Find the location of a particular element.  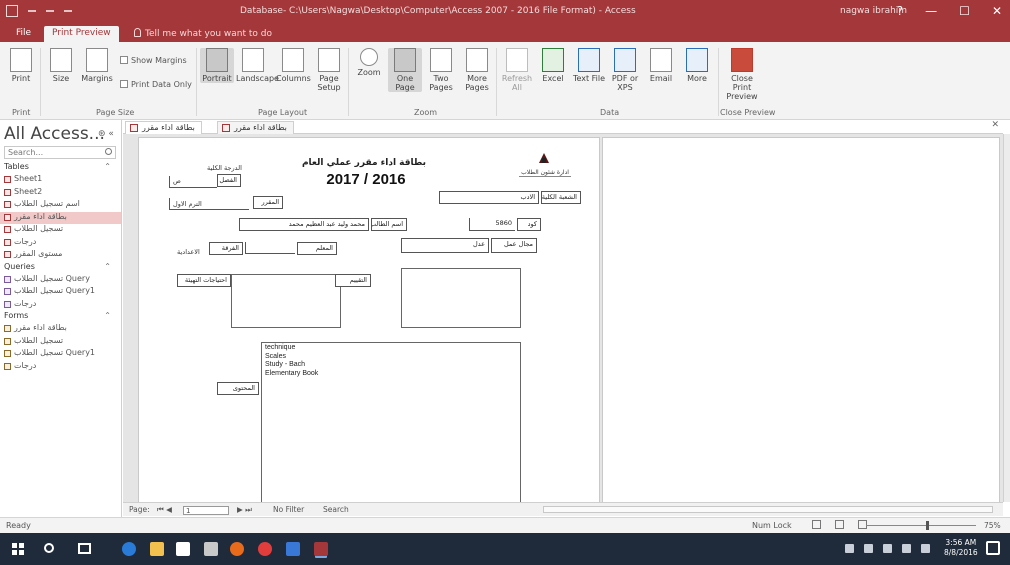

tab-file: File is located at coordinates (23, 34).